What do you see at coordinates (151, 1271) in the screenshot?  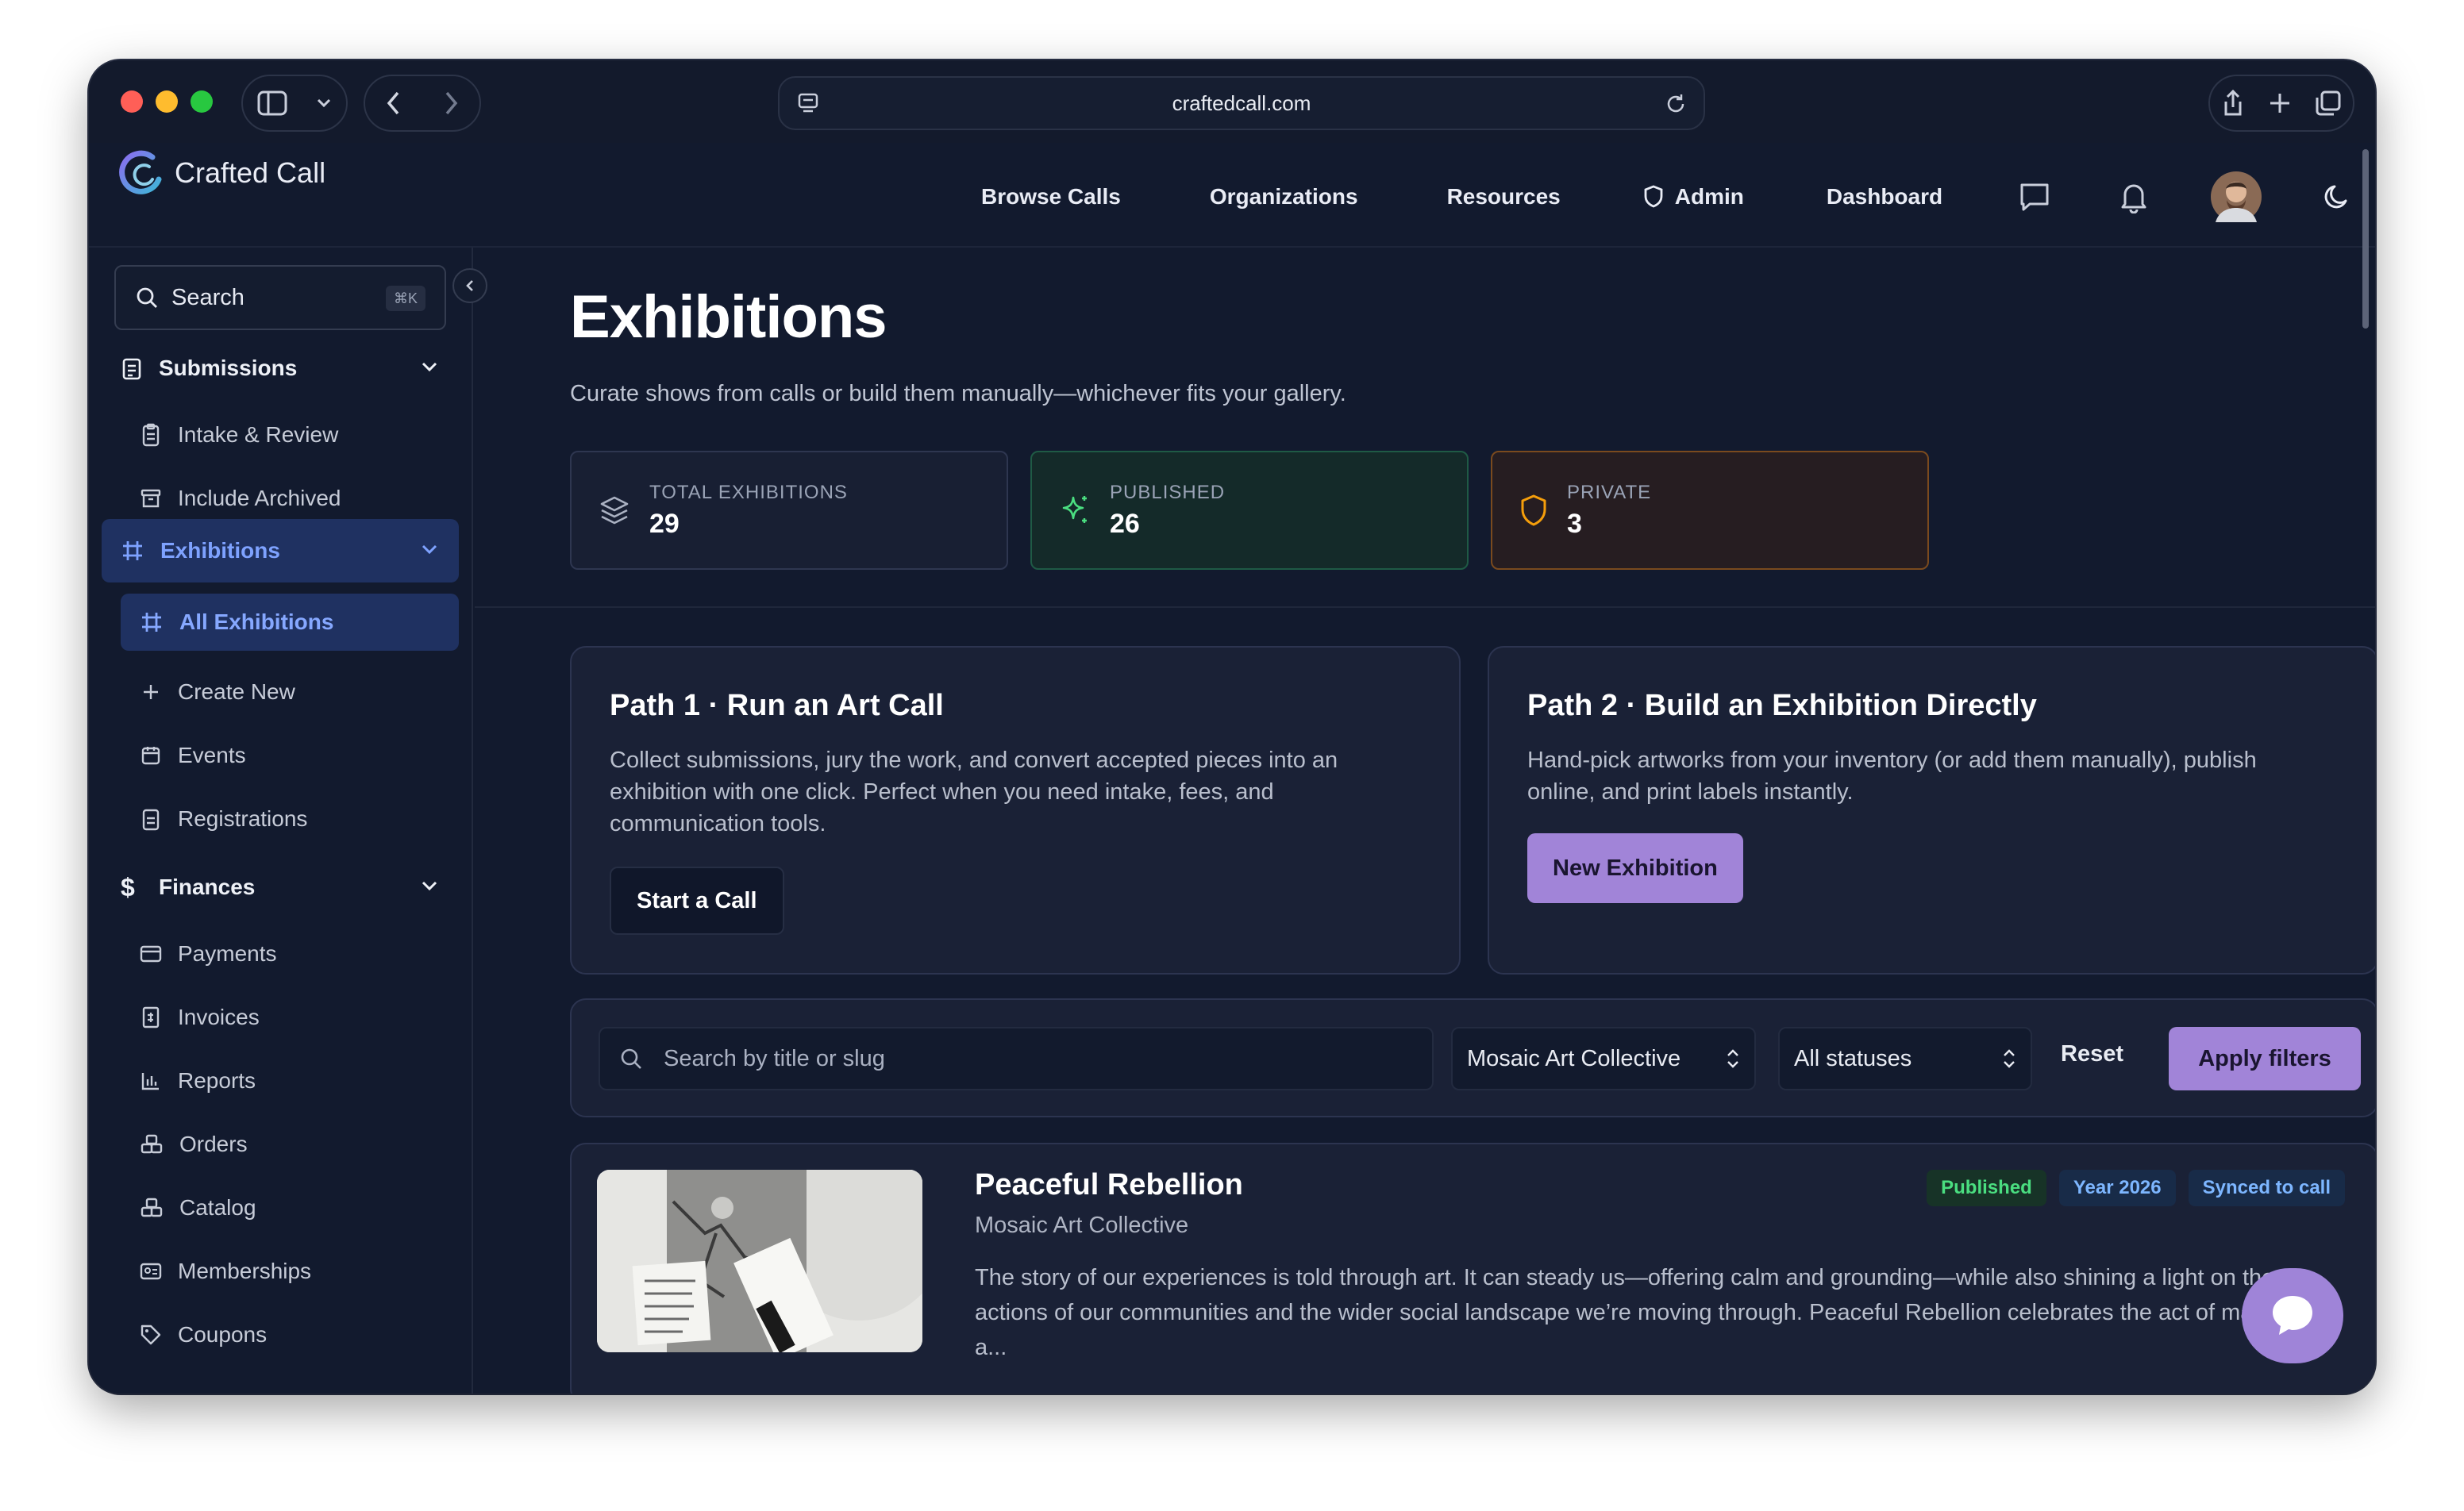 I see `id-card-icon` at bounding box center [151, 1271].